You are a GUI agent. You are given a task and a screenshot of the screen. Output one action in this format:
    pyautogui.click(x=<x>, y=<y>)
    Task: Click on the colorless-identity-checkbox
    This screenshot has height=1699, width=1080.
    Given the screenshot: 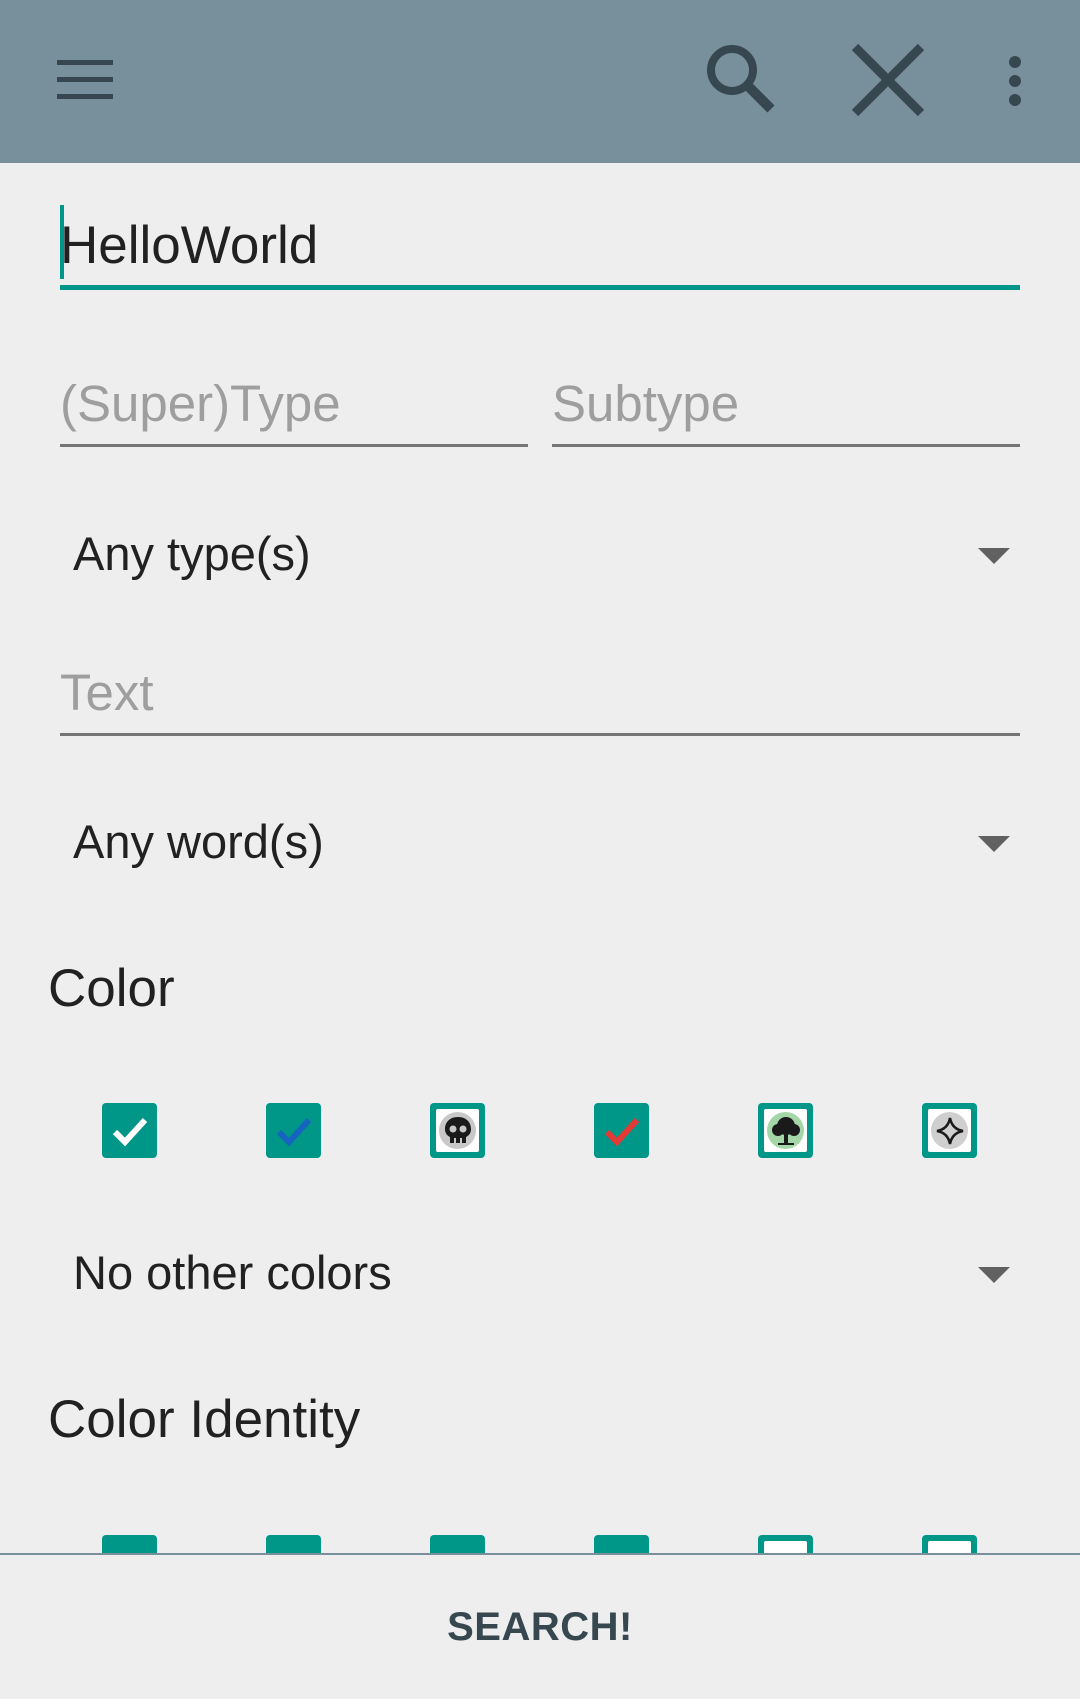 What is the action you would take?
    pyautogui.click(x=949, y=1544)
    